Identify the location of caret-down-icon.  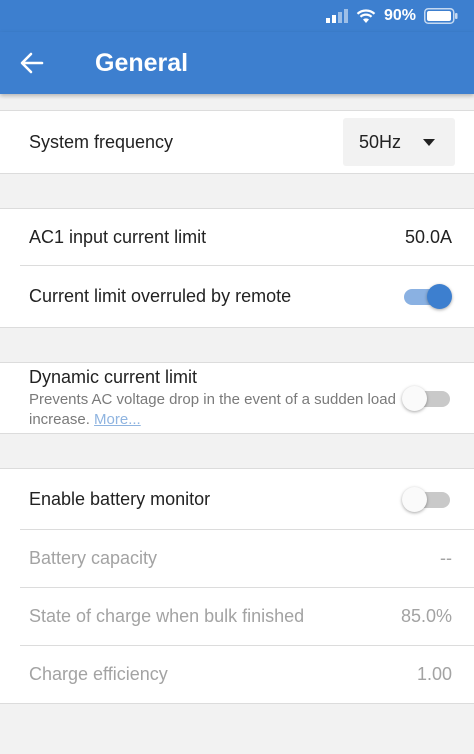
(429, 142).